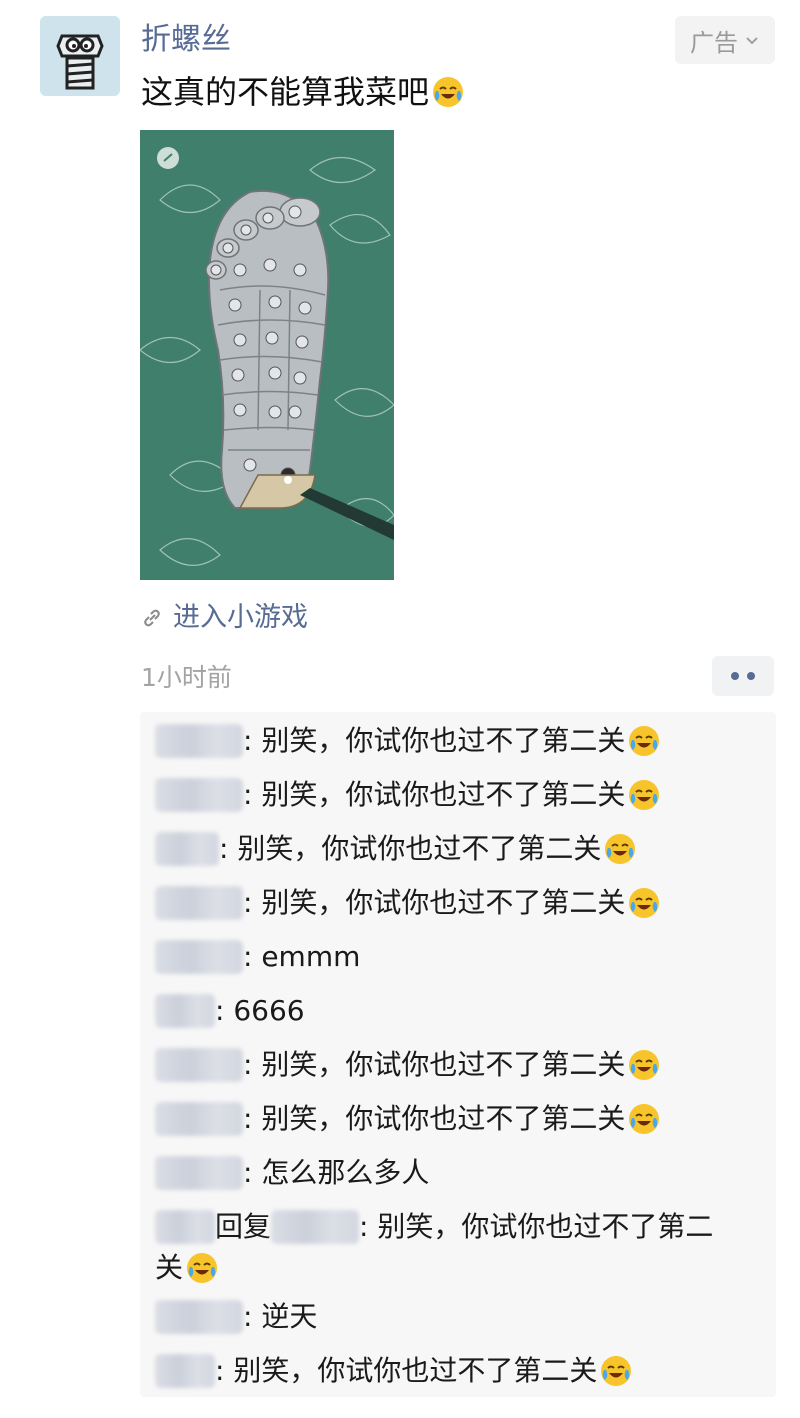 This screenshot has width=800, height=1418. I want to click on more-button, so click(743, 676).